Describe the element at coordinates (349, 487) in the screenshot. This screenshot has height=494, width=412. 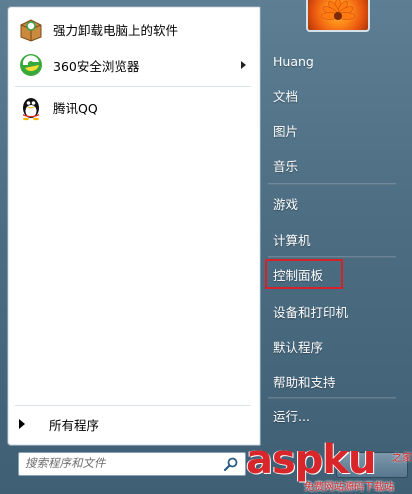
I see `watermark-sub: 免费网站源码下载站` at that location.